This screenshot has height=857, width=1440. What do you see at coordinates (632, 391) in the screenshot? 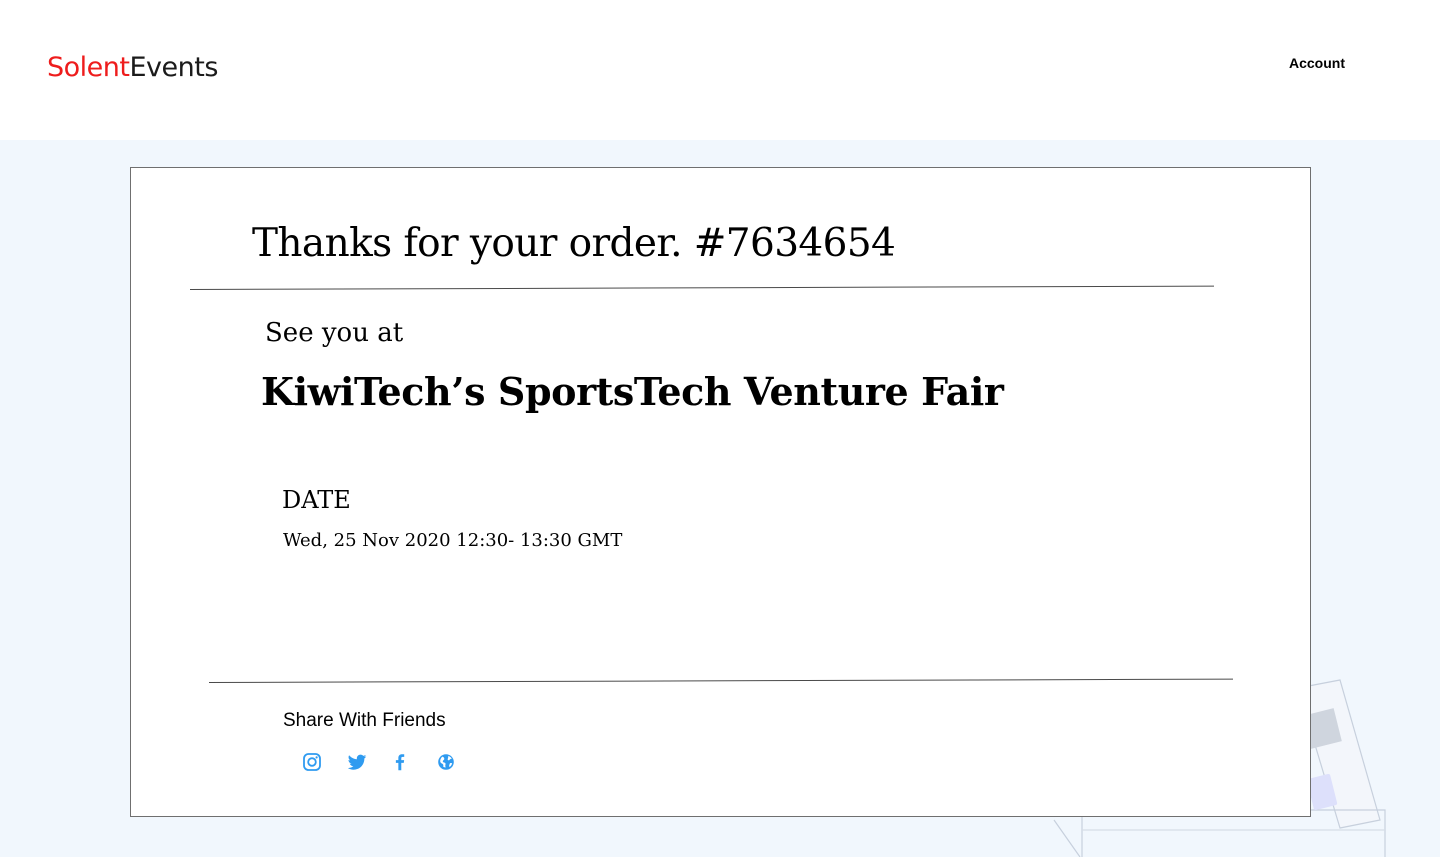
I see `event-name: KiwiTech’s SportsTech Venture Fair` at bounding box center [632, 391].